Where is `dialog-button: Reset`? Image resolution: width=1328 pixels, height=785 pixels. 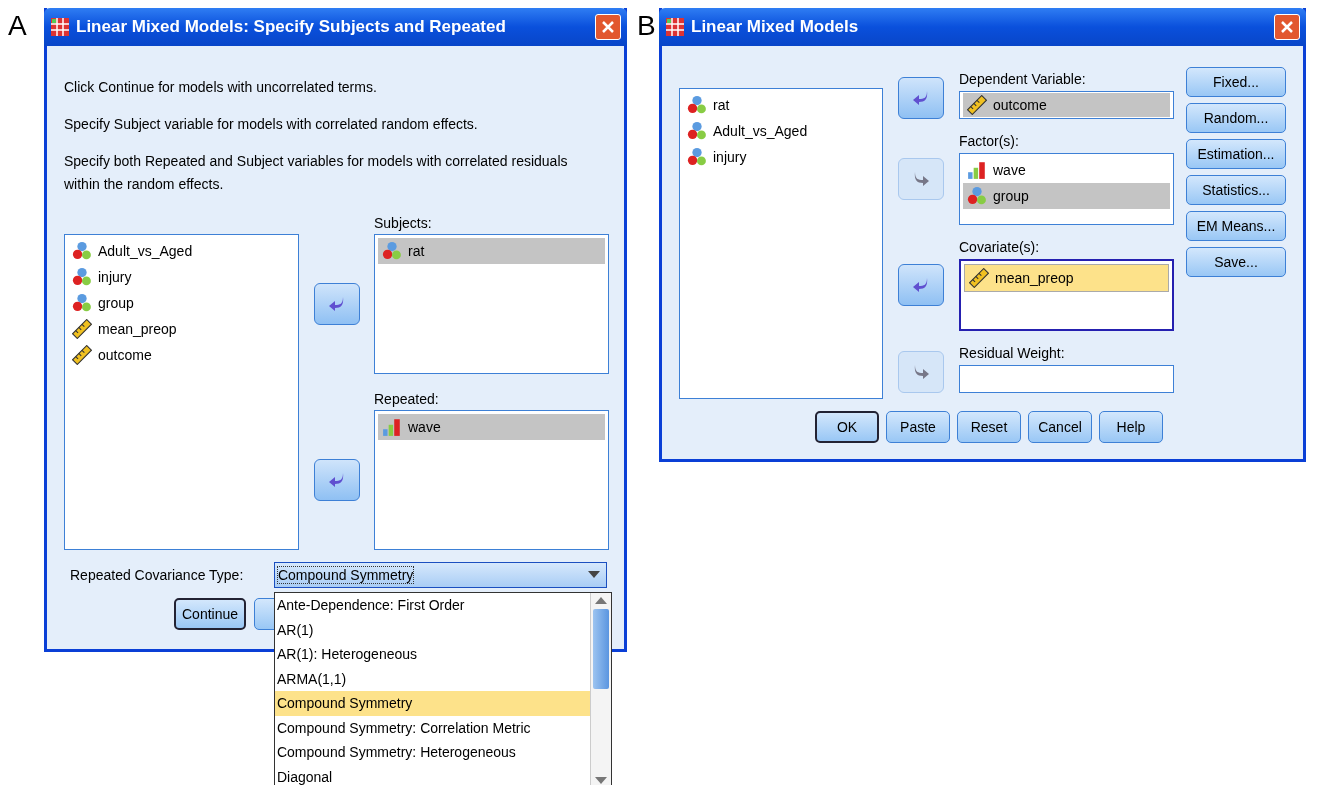 dialog-button: Reset is located at coordinates (989, 427).